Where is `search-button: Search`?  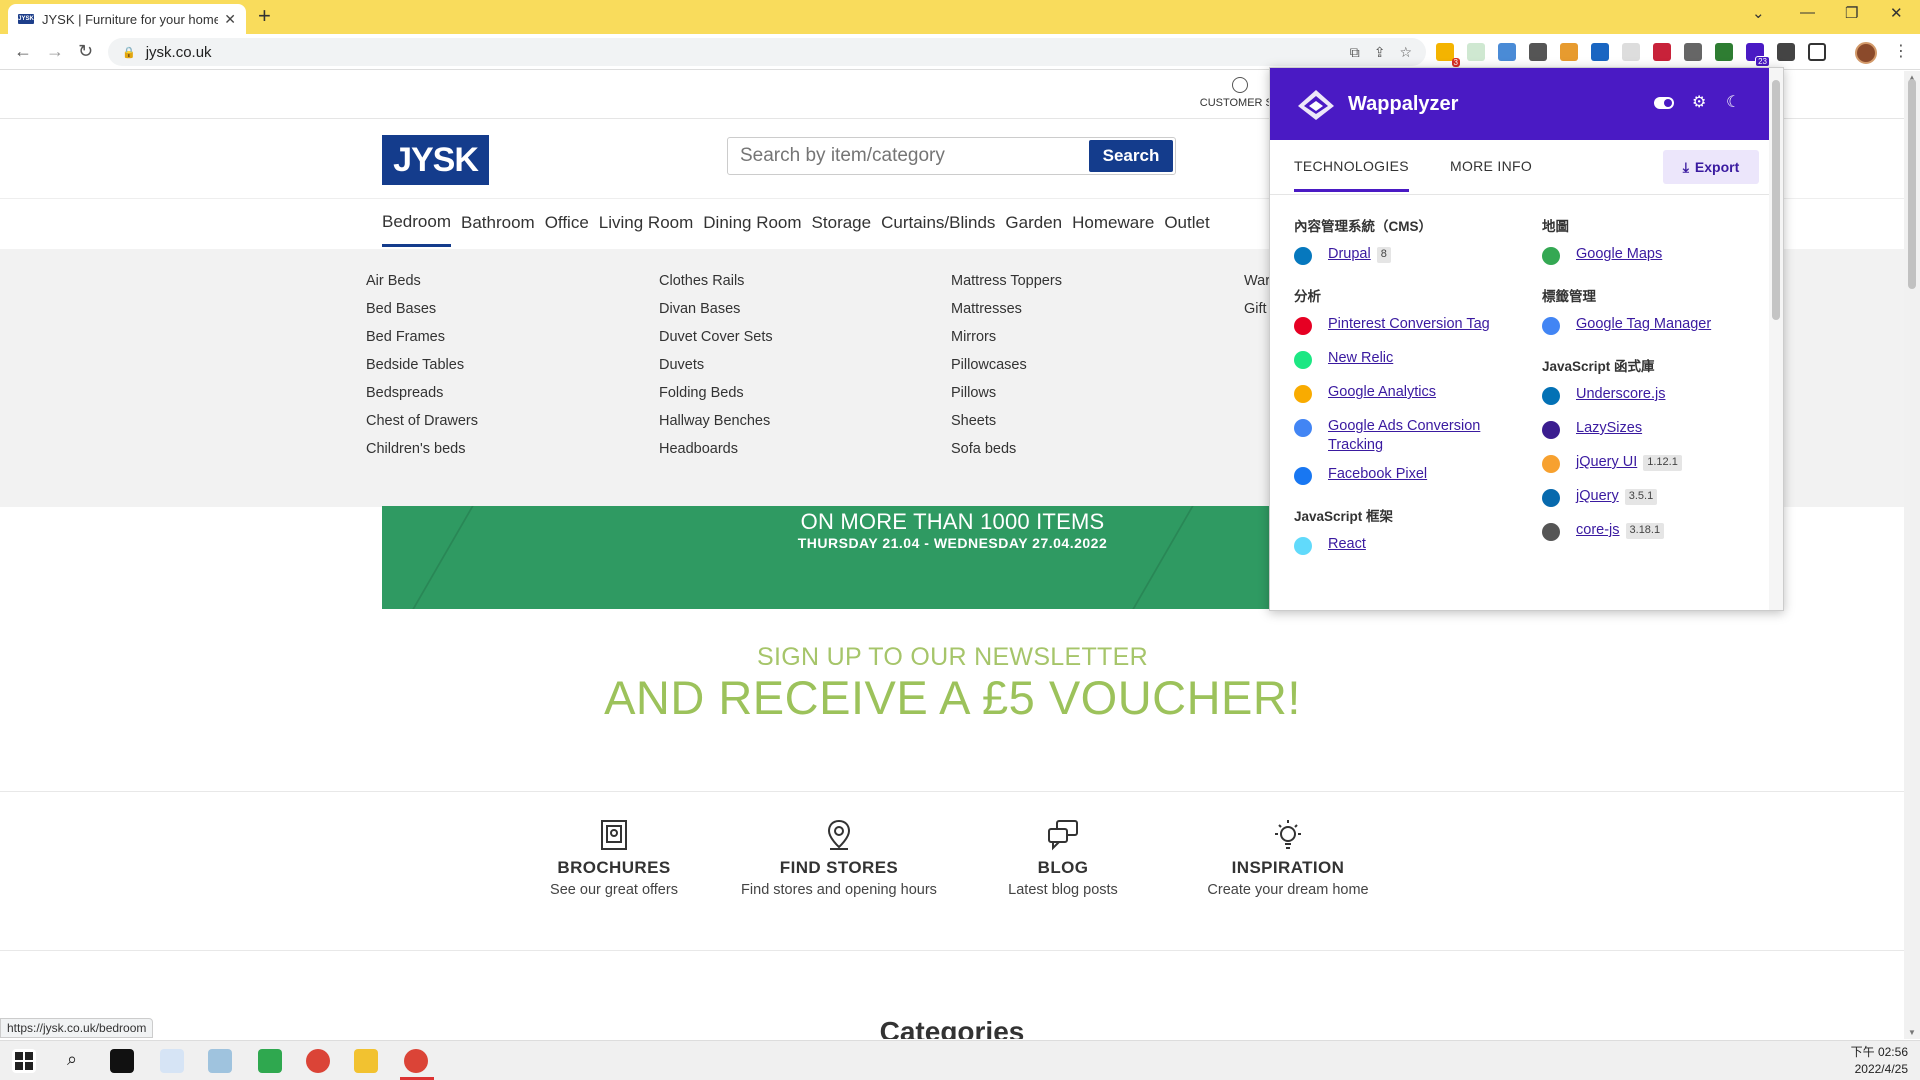
search-button: Search is located at coordinates (1131, 156).